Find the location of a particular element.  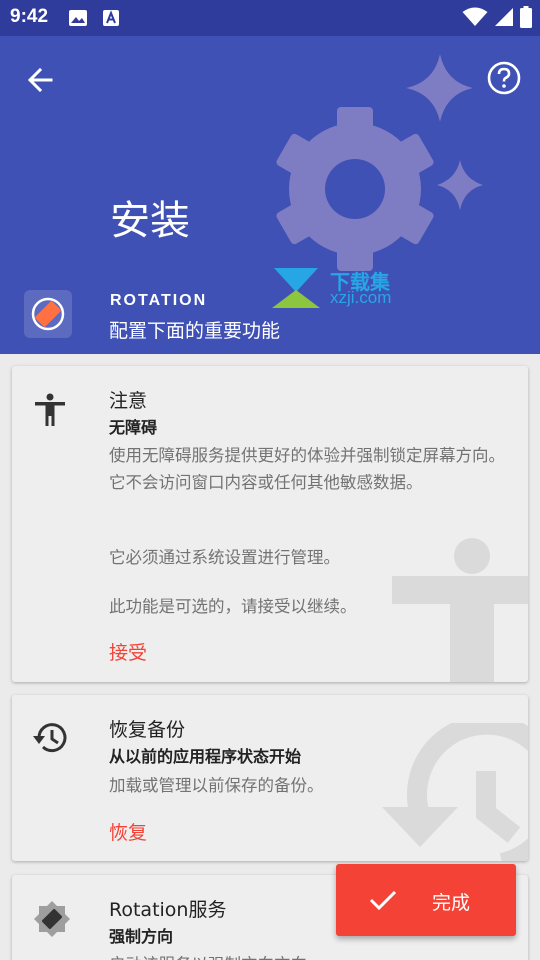

wifi-icon is located at coordinates (475, 16).